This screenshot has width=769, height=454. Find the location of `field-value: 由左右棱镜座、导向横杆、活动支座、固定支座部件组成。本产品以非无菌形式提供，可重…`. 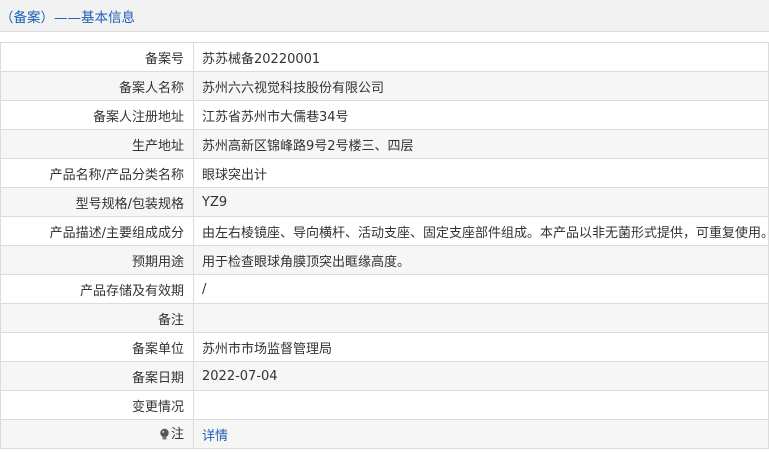

field-value: 由左右棱镜座、导向横杆、活动支座、固定支座部件组成。本产品以非无菌形式提供，可重… is located at coordinates (481, 231).